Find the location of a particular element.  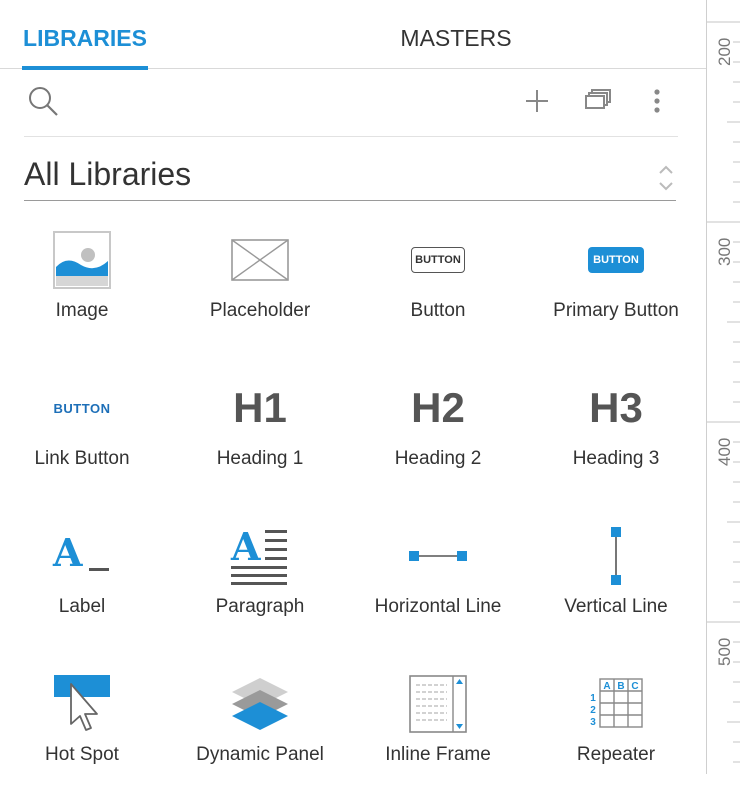

hot-spot-icon is located at coordinates (82, 703).